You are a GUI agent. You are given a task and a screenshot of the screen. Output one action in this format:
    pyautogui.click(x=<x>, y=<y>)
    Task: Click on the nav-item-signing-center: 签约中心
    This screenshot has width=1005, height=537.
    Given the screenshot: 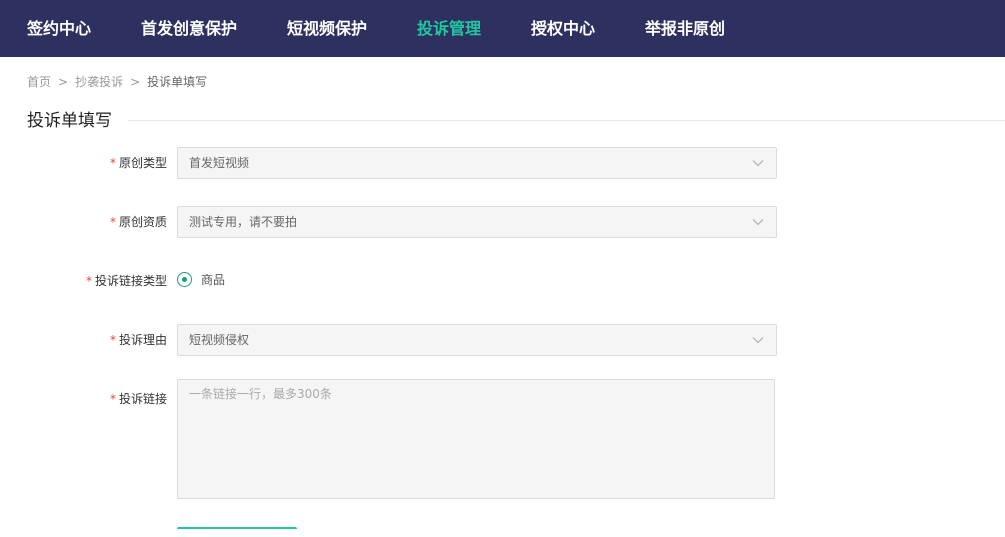 What is the action you would take?
    pyautogui.click(x=59, y=28)
    